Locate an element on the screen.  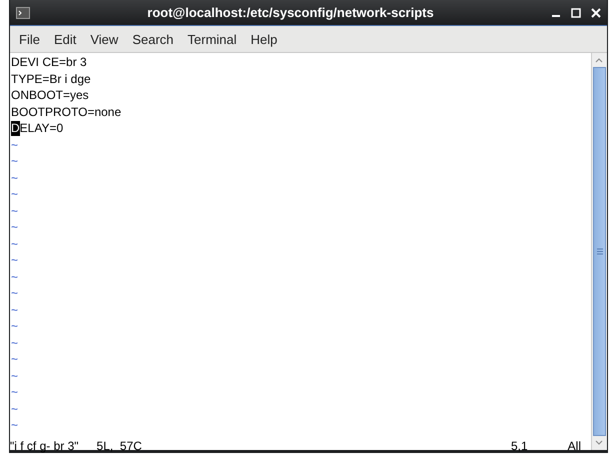
menu-item: Edit is located at coordinates (65, 39).